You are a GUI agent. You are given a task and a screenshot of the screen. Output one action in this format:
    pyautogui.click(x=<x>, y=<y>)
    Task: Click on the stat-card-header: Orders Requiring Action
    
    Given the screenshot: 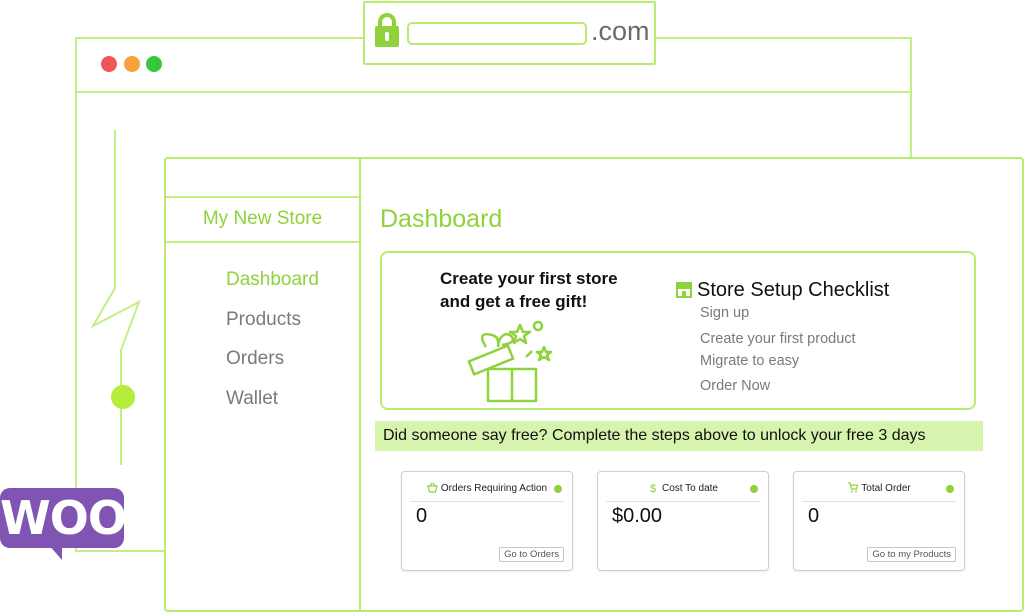 What is the action you would take?
    pyautogui.click(x=487, y=492)
    